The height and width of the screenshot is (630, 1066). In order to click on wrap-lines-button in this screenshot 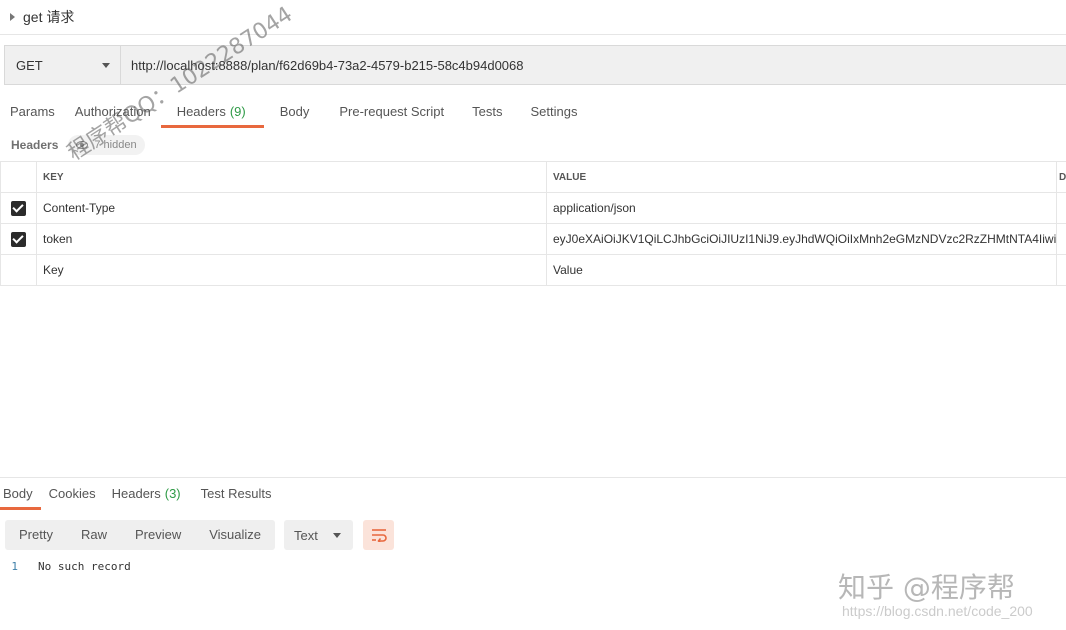, I will do `click(378, 535)`.